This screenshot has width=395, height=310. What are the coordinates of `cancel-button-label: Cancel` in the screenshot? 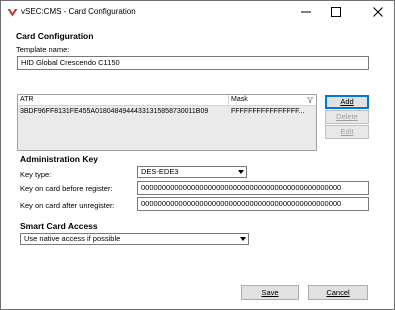 It's located at (338, 292).